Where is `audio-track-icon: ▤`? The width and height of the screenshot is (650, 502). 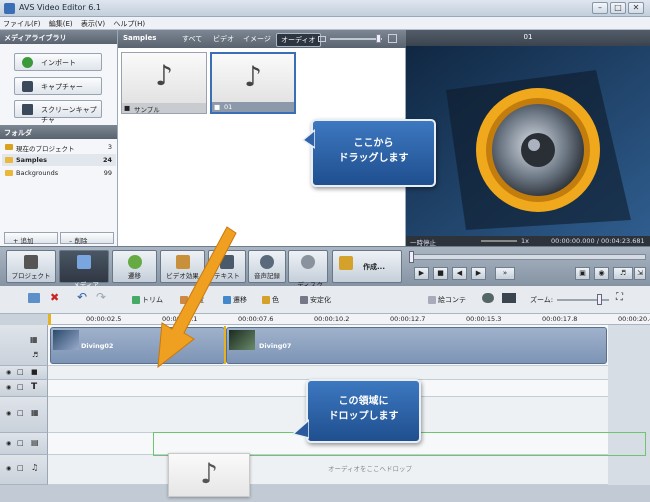
audio-track-icon: ▤ is located at coordinates (35, 442).